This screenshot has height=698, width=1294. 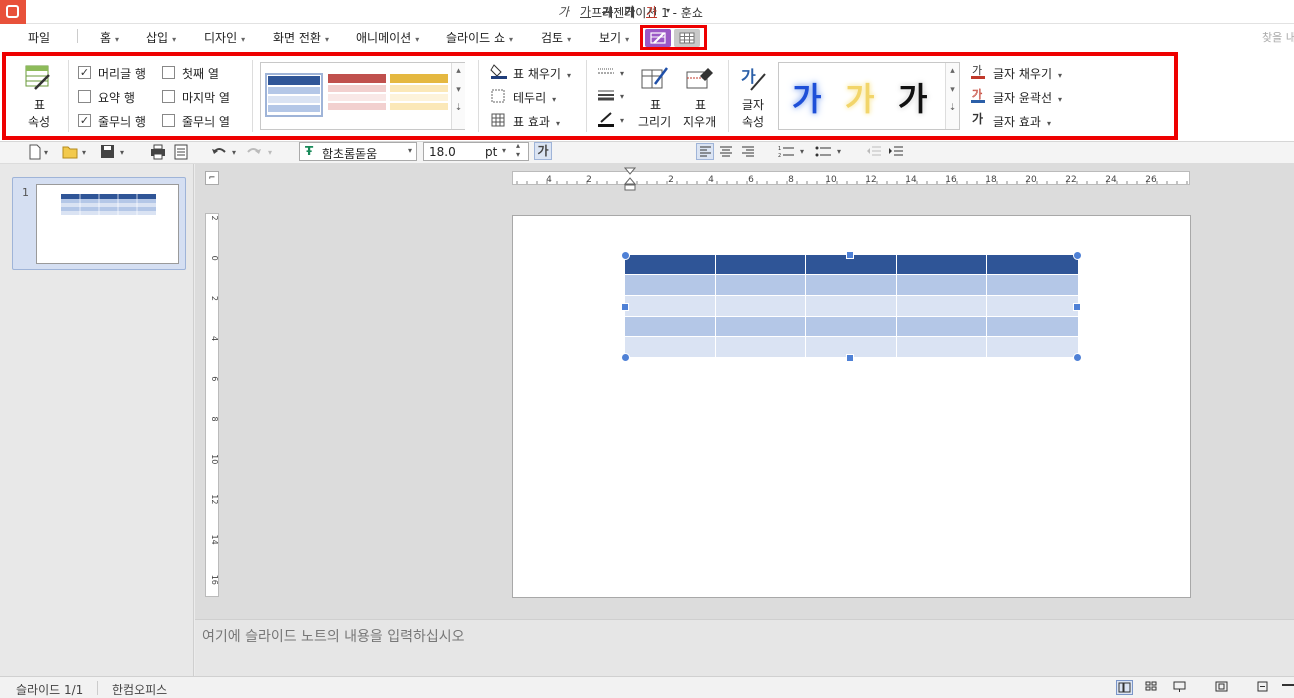 What do you see at coordinates (410, 150) in the screenshot?
I see `font-dropdown-icon: ▾` at bounding box center [410, 150].